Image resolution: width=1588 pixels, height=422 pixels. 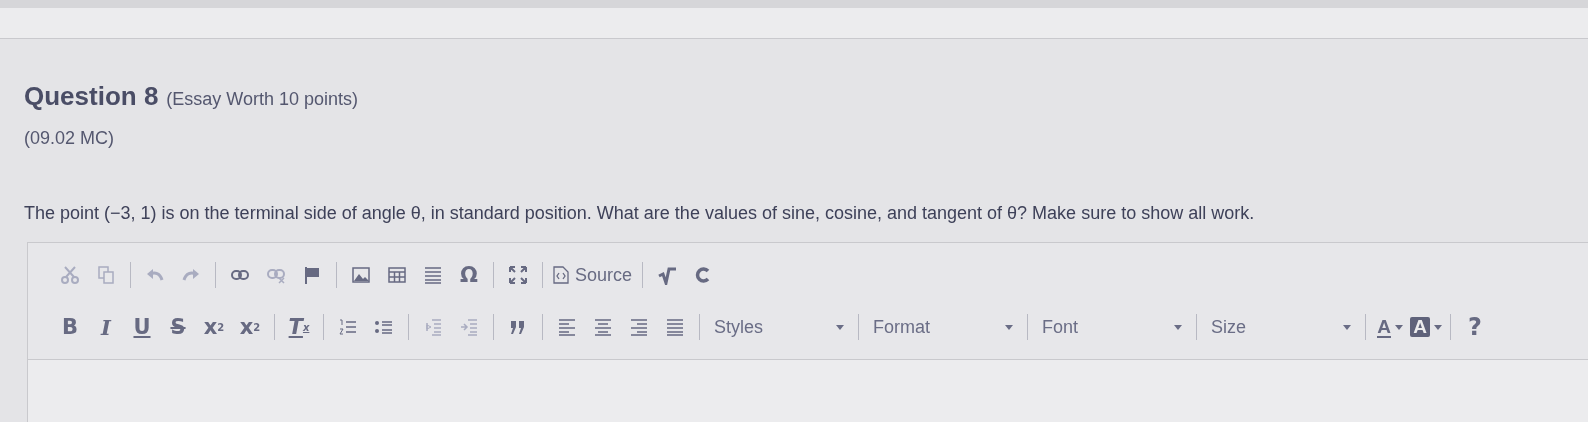 I want to click on square-root-icon, so click(x=667, y=275).